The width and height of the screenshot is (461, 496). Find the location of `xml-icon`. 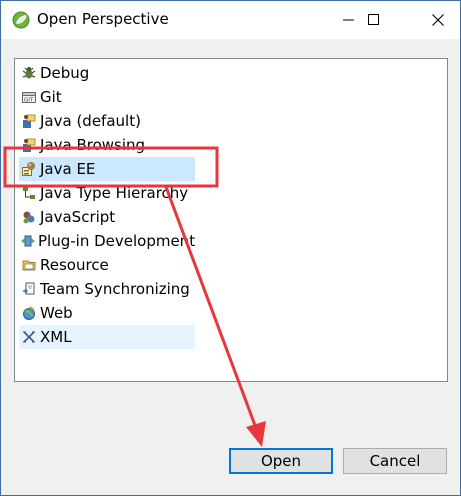

xml-icon is located at coordinates (29, 337).